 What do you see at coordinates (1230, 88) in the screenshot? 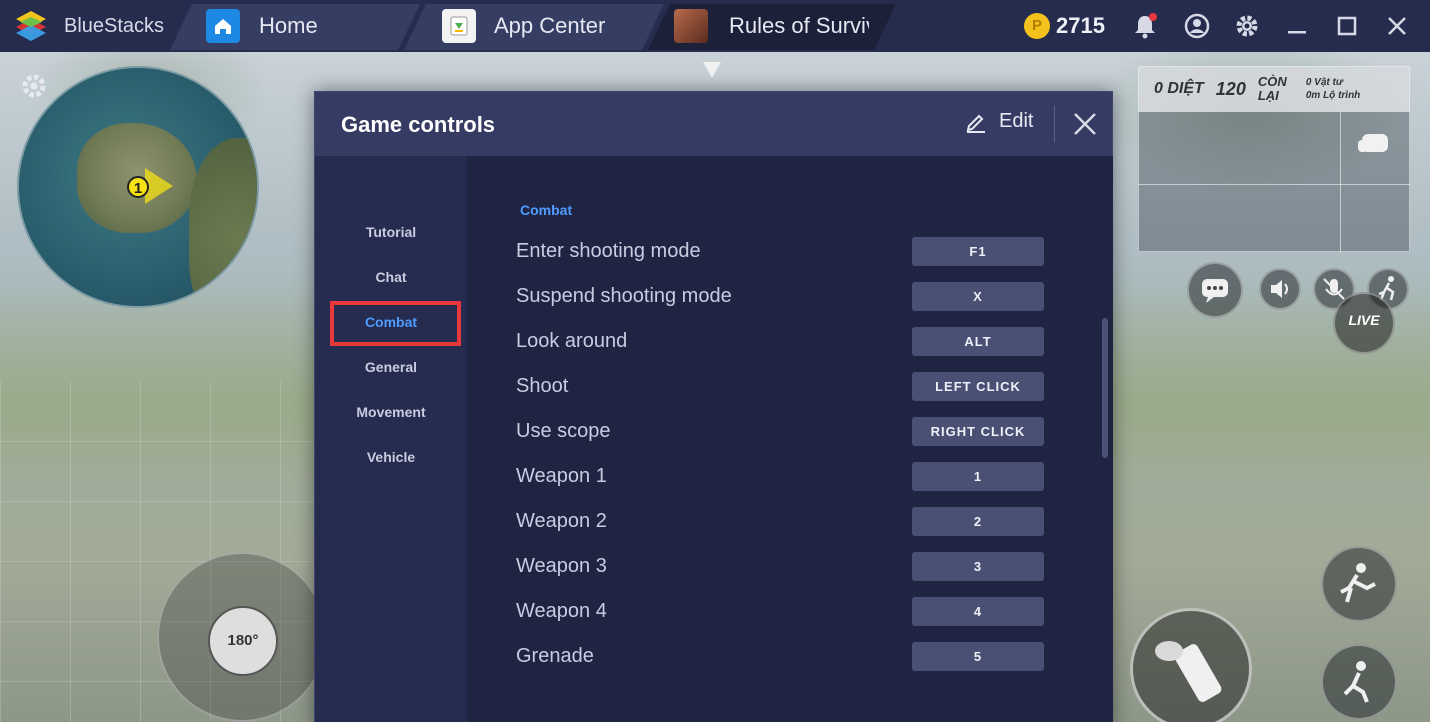
I see `alive-count: 120` at bounding box center [1230, 88].